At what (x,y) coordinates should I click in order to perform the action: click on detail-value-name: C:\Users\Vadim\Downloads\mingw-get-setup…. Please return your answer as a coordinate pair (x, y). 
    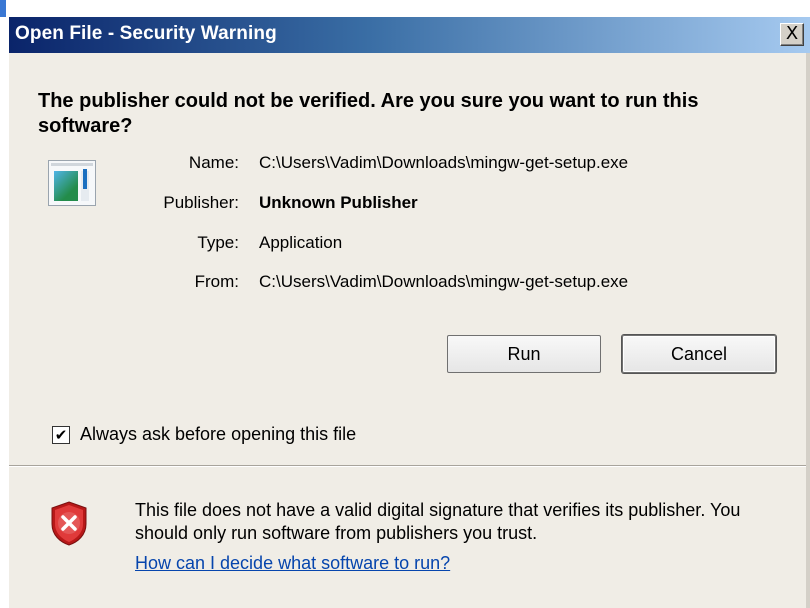
    Looking at the image, I should click on (444, 162).